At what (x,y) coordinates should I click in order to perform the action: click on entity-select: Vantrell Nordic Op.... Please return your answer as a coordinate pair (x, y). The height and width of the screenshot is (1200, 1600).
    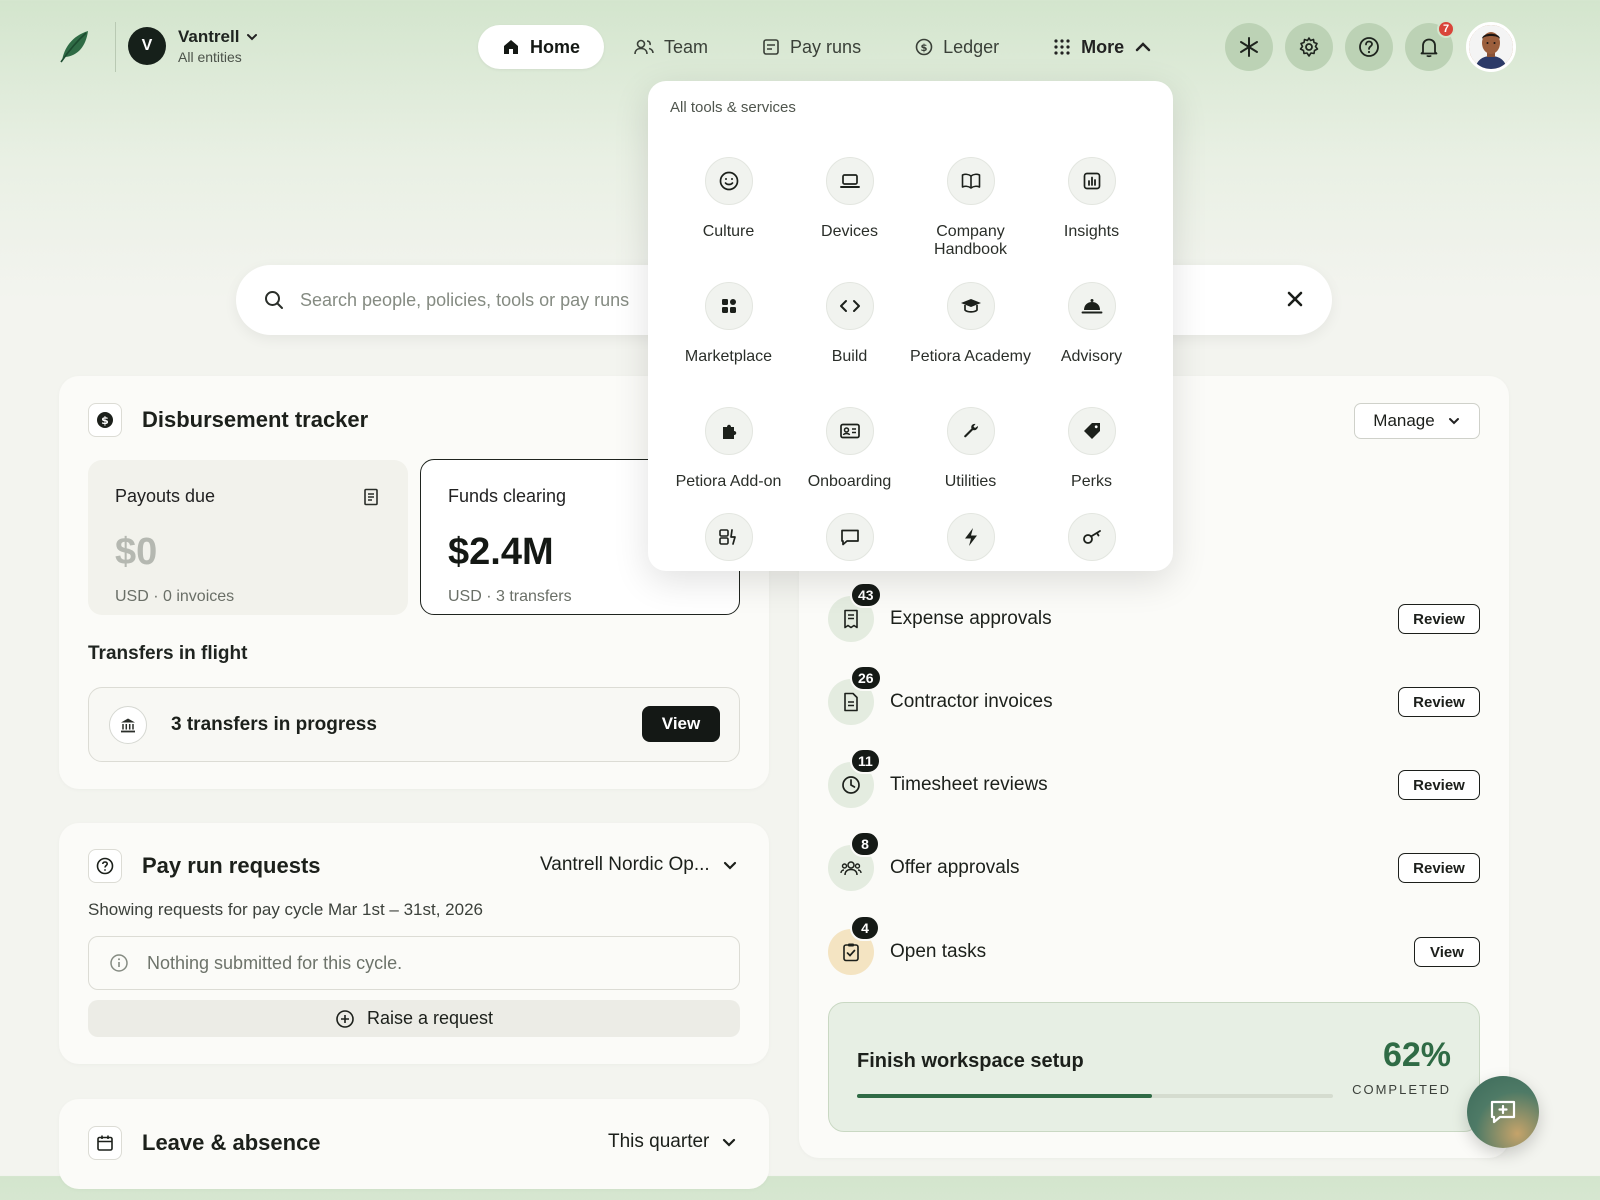
    Looking at the image, I should click on (639, 865).